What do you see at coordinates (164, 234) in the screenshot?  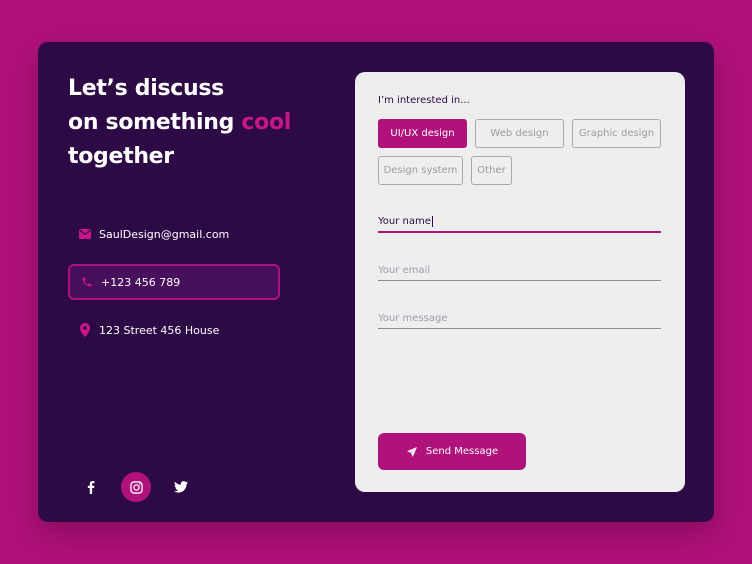 I see `contact-email-text: SaulDesign@gmail.com` at bounding box center [164, 234].